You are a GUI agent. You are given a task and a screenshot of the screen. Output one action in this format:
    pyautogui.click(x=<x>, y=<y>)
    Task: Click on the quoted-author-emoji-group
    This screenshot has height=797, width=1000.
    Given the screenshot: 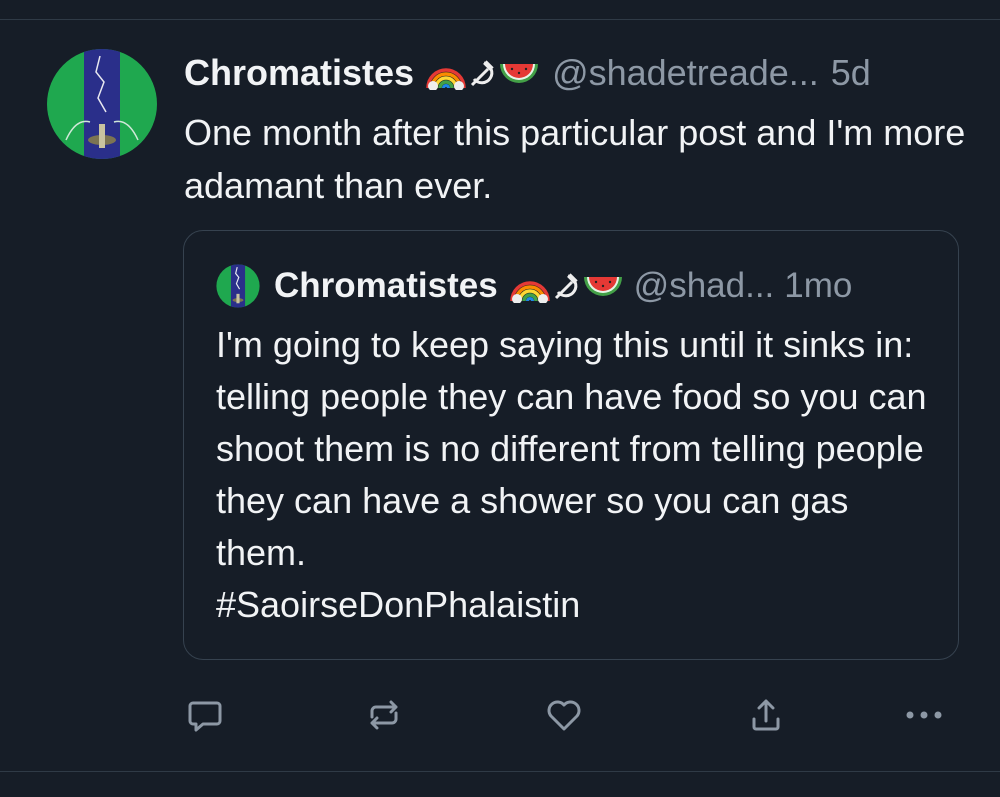 What is the action you would take?
    pyautogui.click(x=566, y=286)
    